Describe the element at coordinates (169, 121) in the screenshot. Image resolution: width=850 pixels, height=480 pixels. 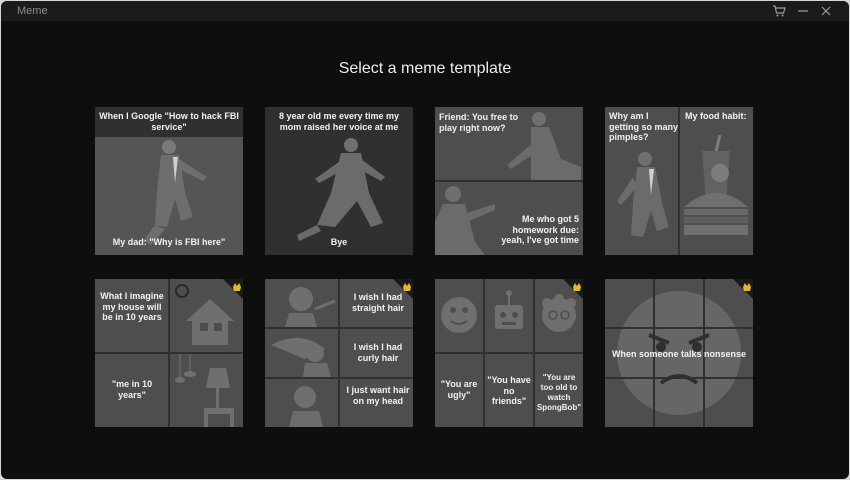
I see `meme-top-caption: When I Google "How to hack FBI service"` at that location.